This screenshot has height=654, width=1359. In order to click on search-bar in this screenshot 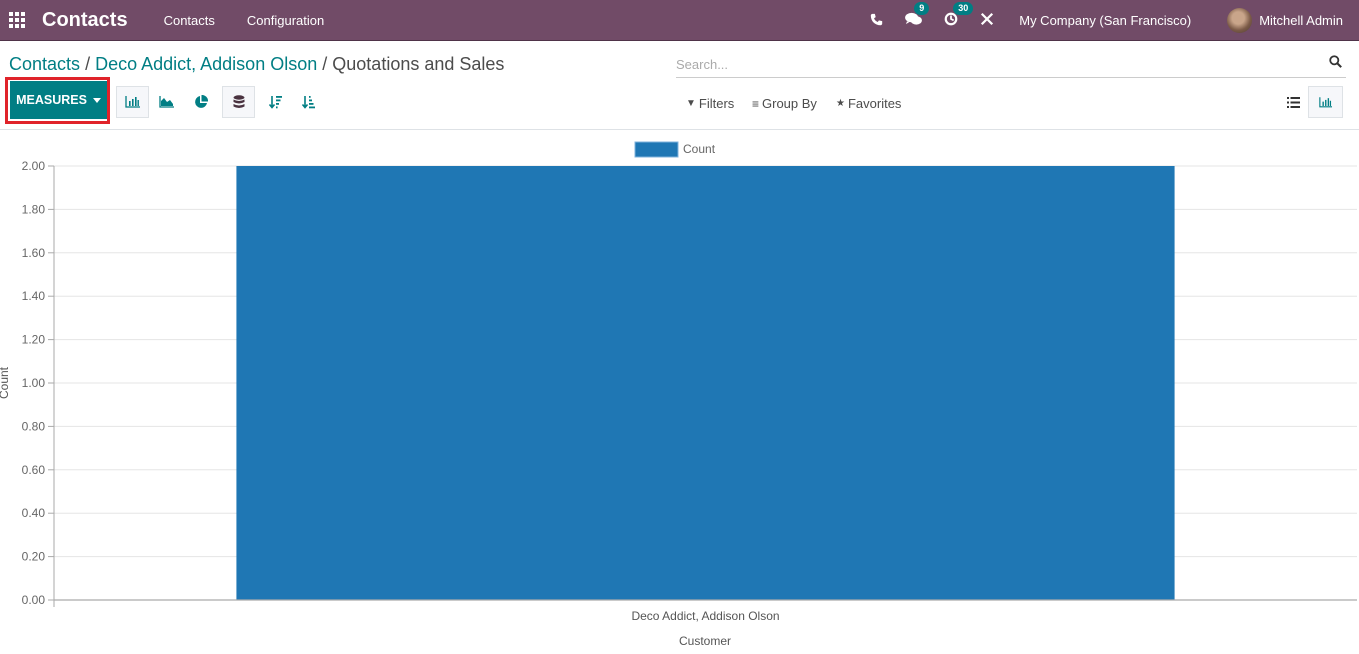, I will do `click(1011, 65)`.